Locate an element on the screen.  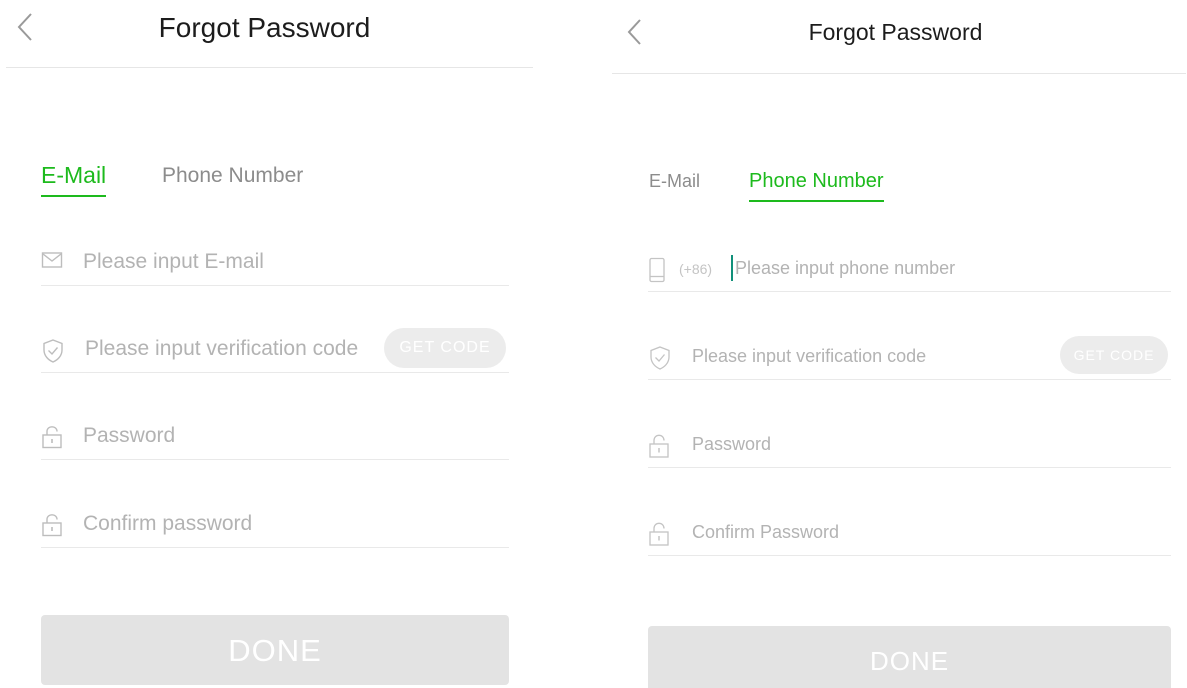
confirm-password-placeholder: Confirm Password is located at coordinates (766, 532).